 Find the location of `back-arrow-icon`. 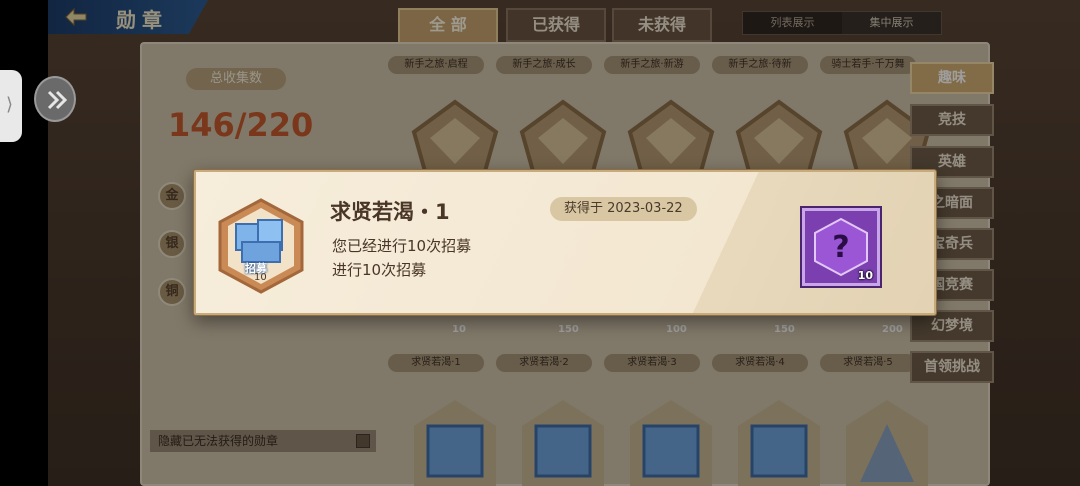

back-arrow-icon is located at coordinates (76, 17).